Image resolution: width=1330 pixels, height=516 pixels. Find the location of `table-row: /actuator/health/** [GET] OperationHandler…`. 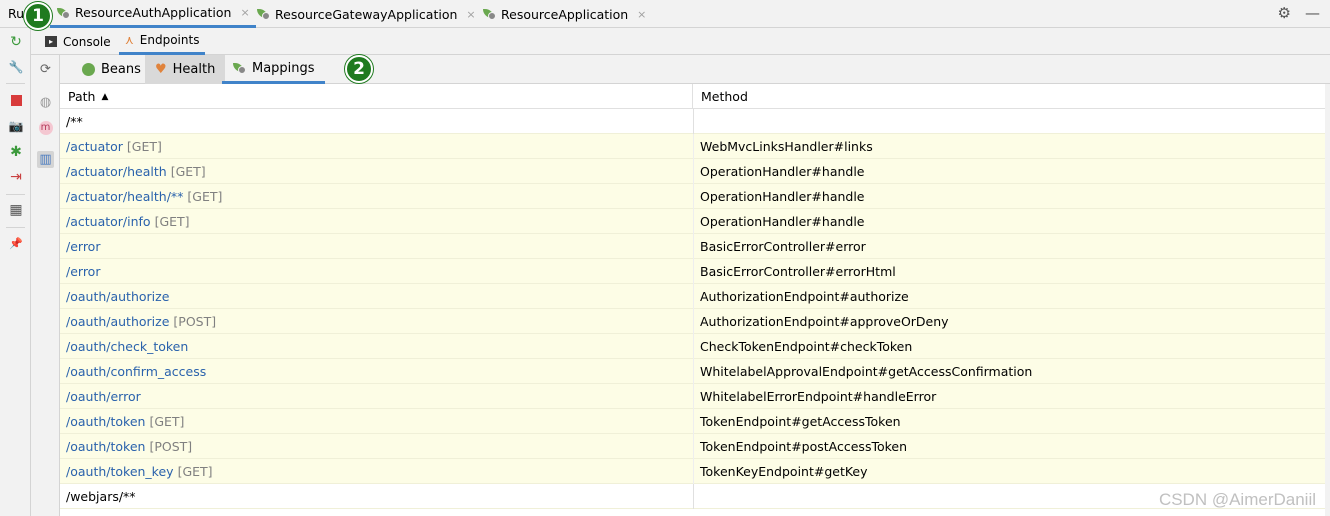

table-row: /actuator/health/** [GET] OperationHandler… is located at coordinates (692, 196).